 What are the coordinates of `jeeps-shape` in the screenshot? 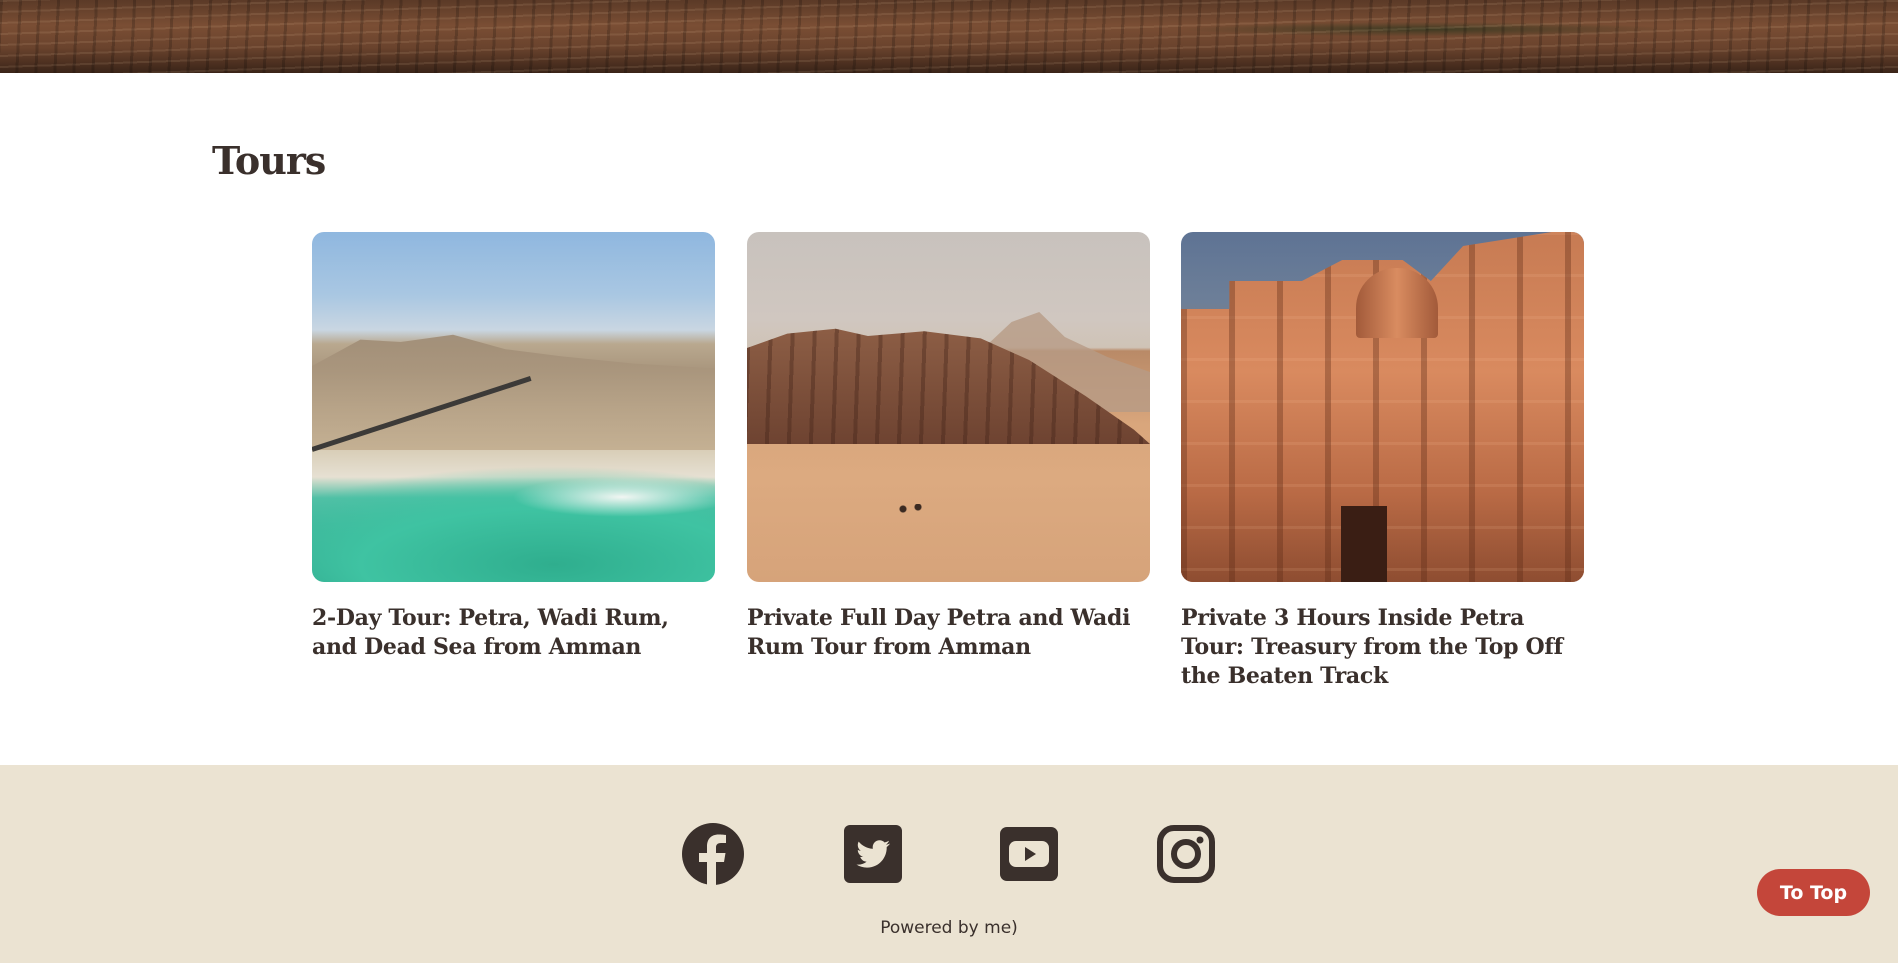 It's located at (912, 509).